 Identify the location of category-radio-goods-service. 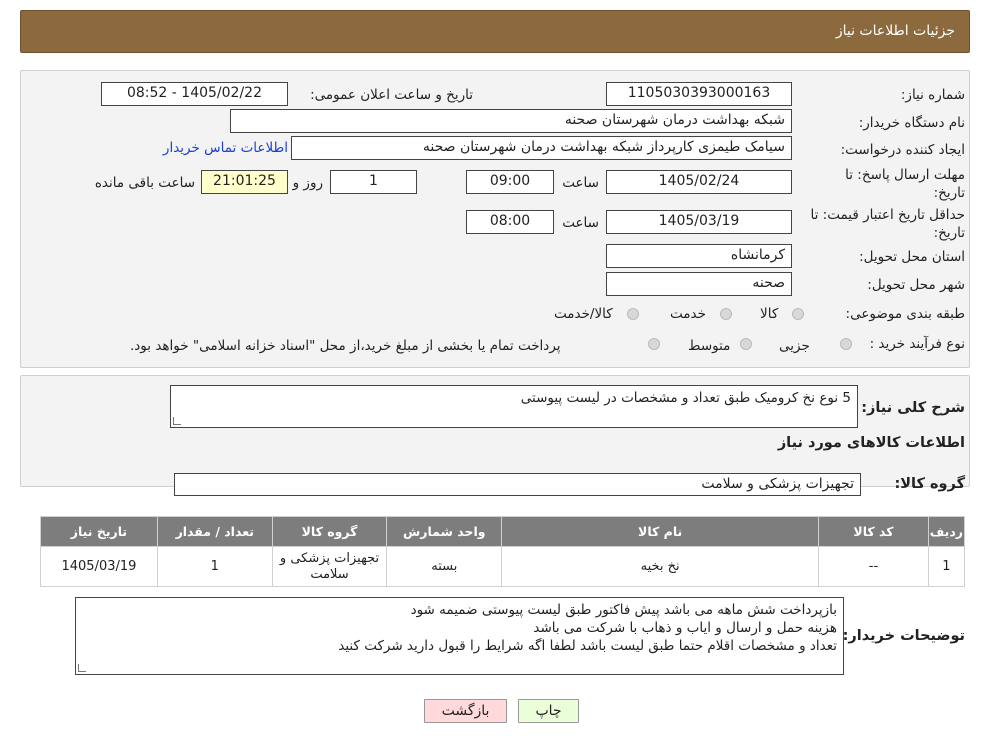
(633, 314).